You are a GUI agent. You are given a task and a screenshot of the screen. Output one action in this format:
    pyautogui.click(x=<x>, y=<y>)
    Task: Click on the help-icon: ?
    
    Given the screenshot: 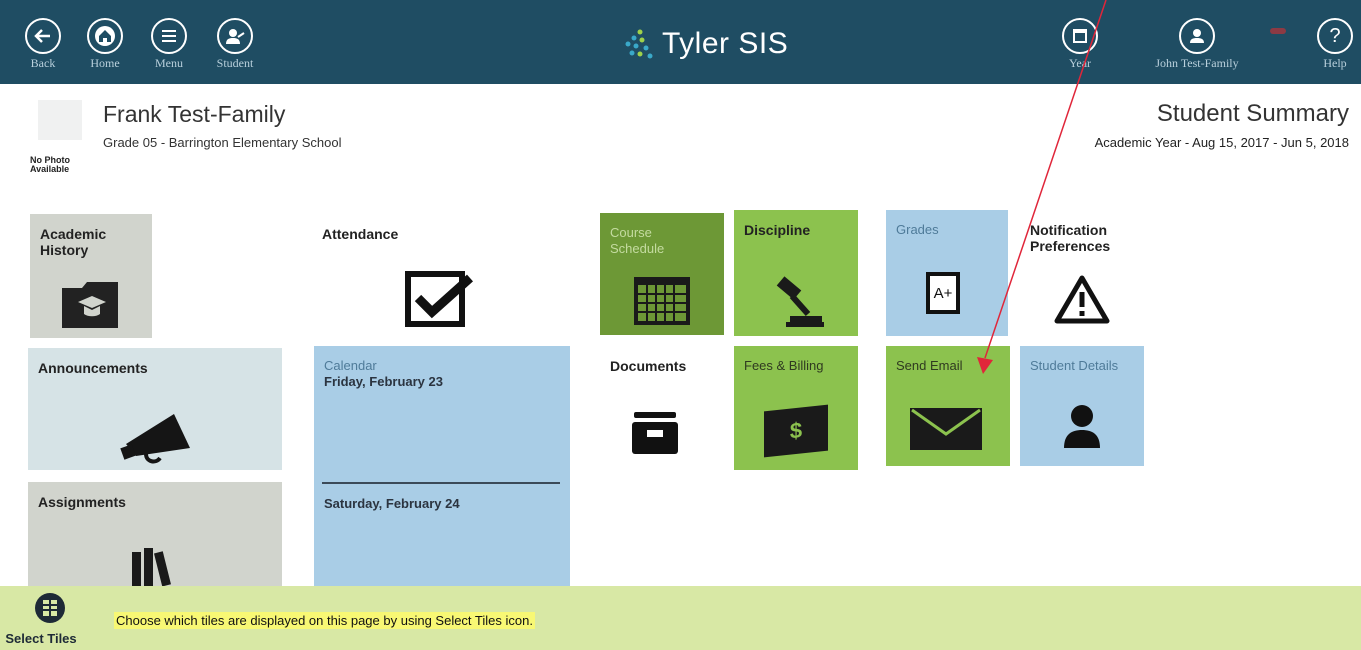 What is the action you would take?
    pyautogui.click(x=1335, y=36)
    